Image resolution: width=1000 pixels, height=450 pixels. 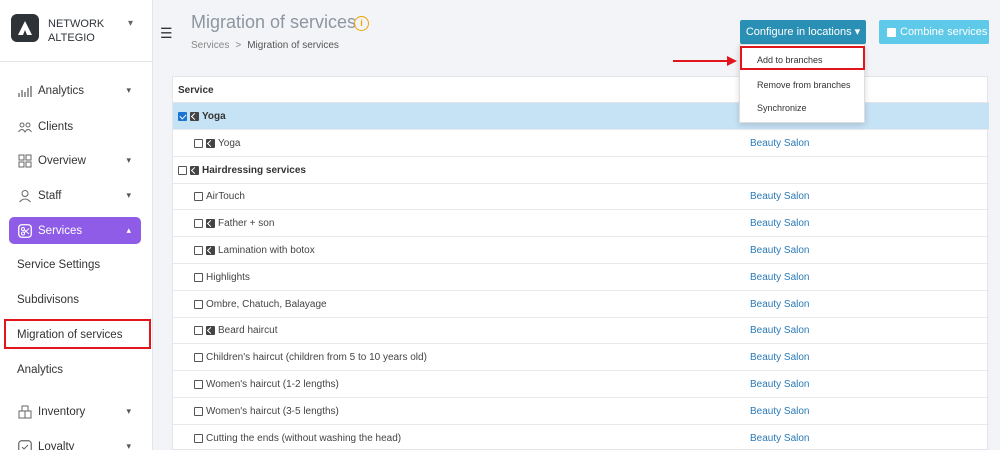 What do you see at coordinates (75, 126) in the screenshot?
I see `sidebar-item-clients: Clients` at bounding box center [75, 126].